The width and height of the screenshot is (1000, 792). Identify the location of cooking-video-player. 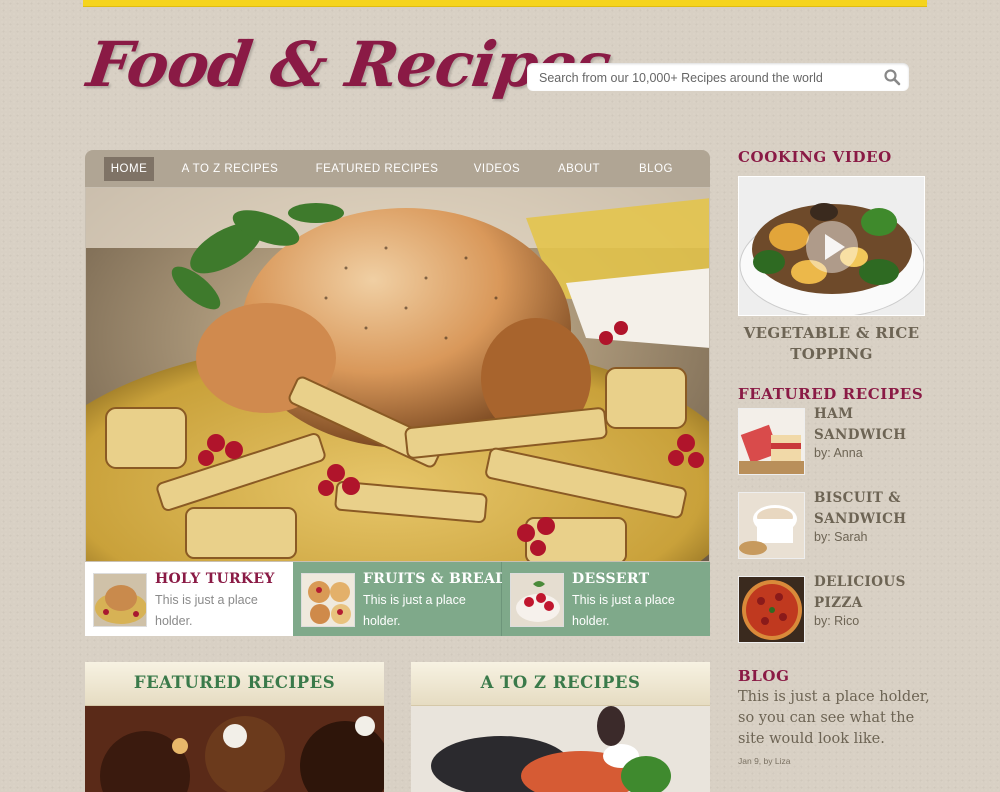
(831, 246).